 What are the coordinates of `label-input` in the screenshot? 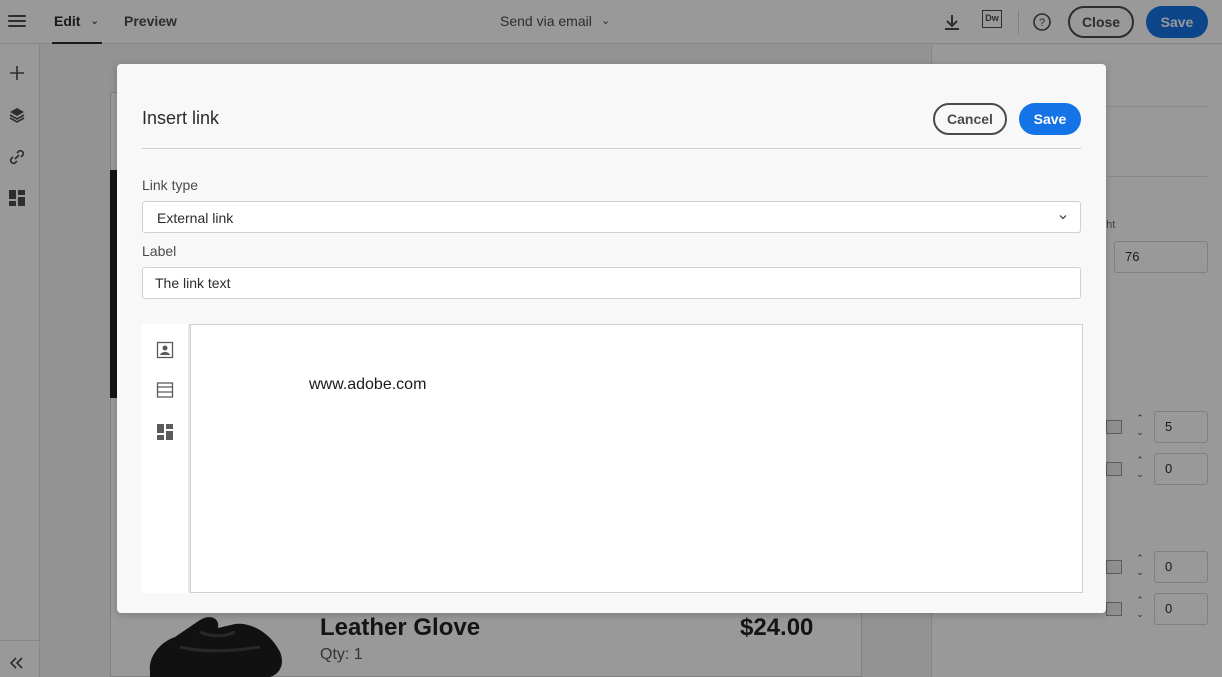 It's located at (611, 283).